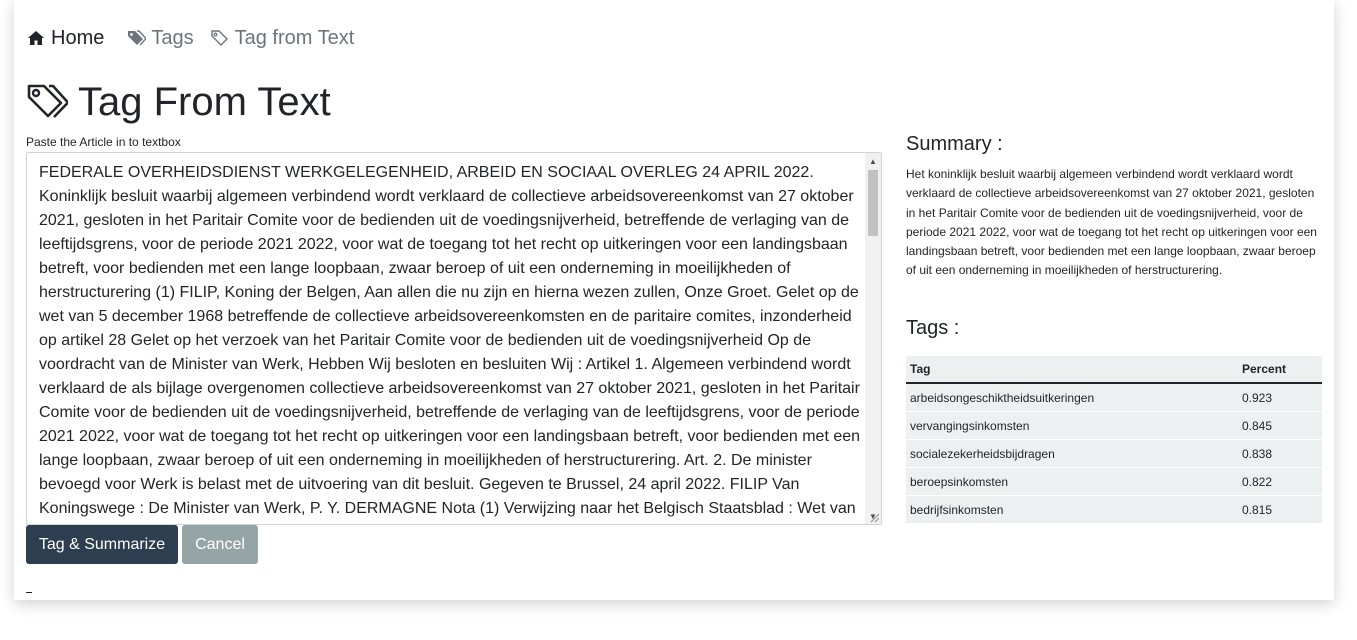 The height and width of the screenshot is (640, 1357). Describe the element at coordinates (1280, 425) in the screenshot. I see `percent-cell: 0.845` at that location.